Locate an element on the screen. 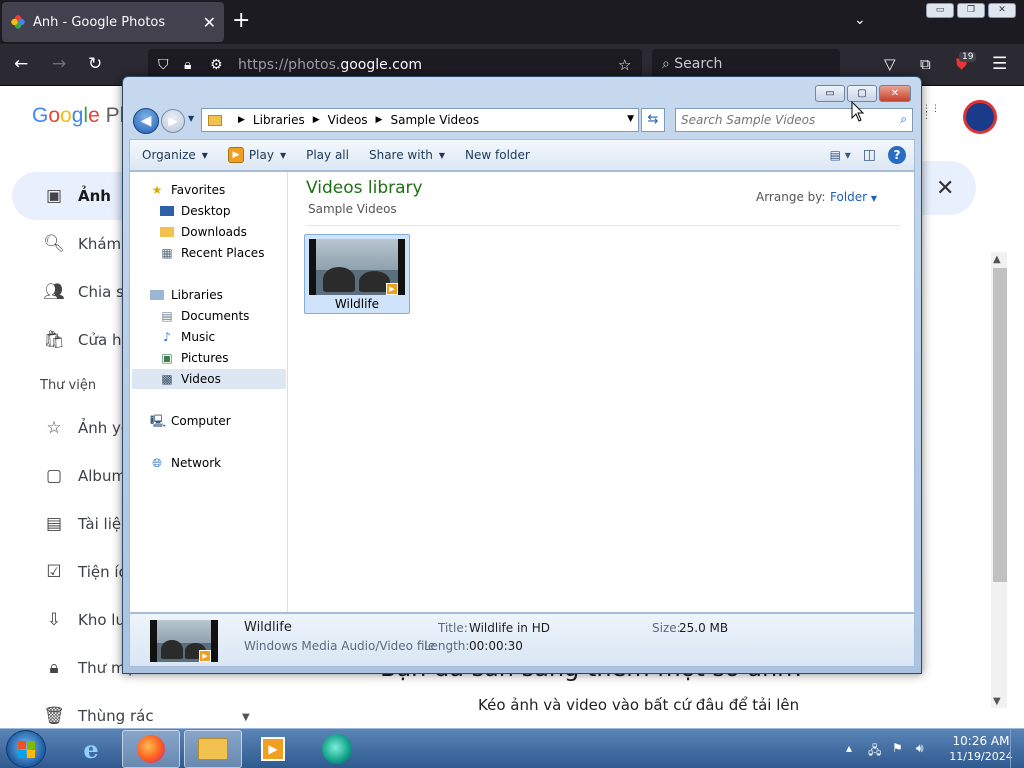  taskbar-firefox is located at coordinates (151, 749).